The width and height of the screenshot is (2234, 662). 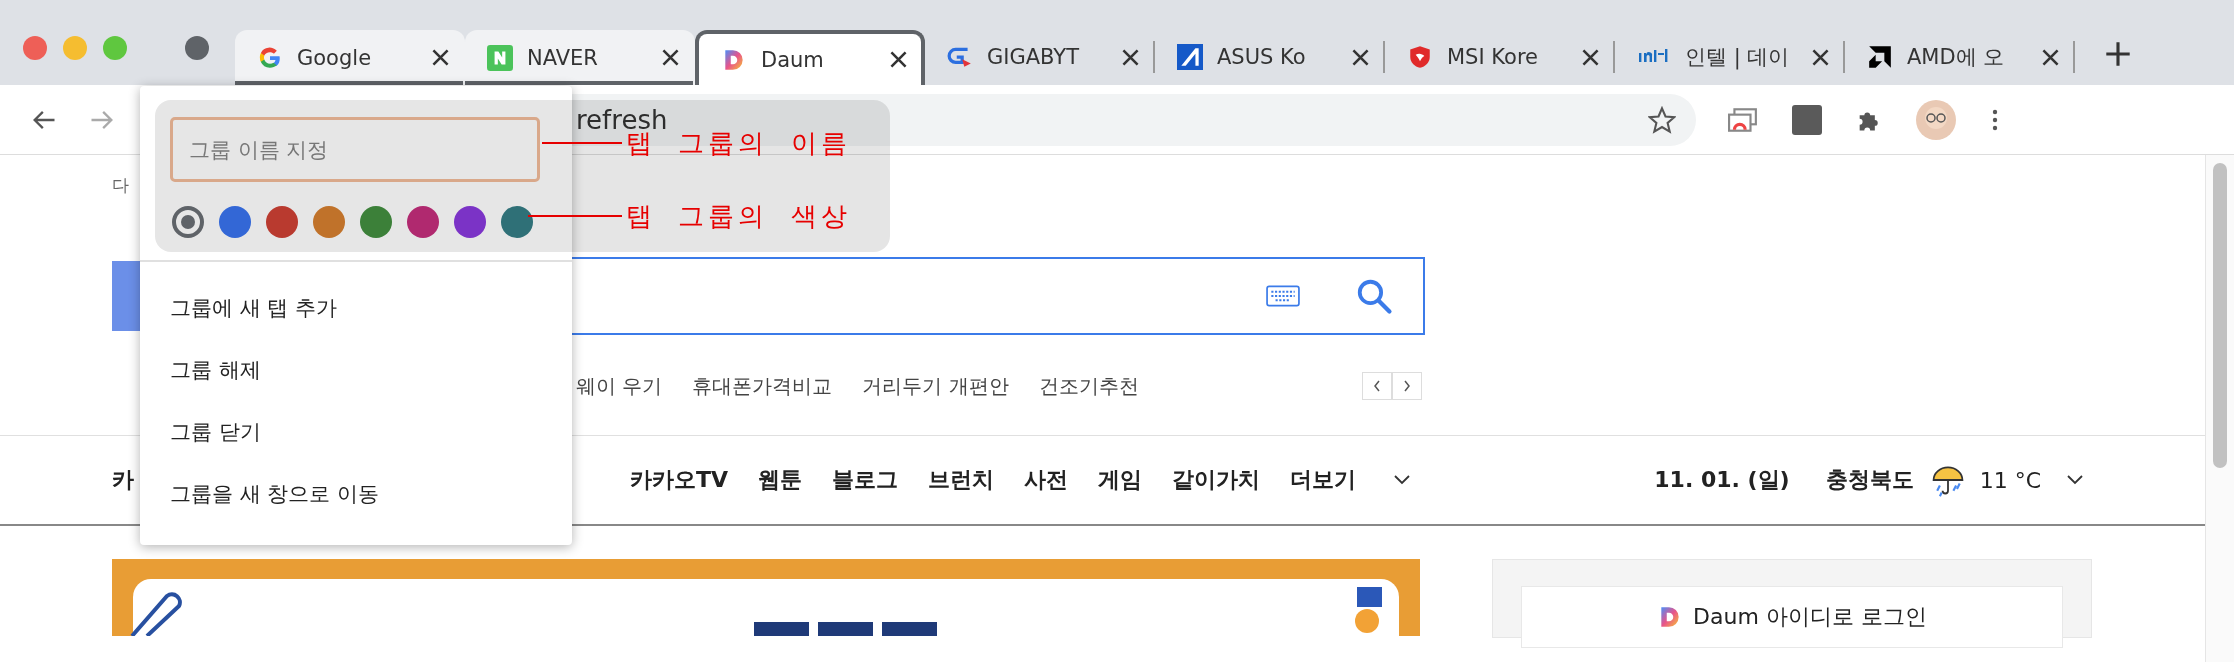 What do you see at coordinates (1216, 480) in the screenshot?
I see `nav-link: 같이가치` at bounding box center [1216, 480].